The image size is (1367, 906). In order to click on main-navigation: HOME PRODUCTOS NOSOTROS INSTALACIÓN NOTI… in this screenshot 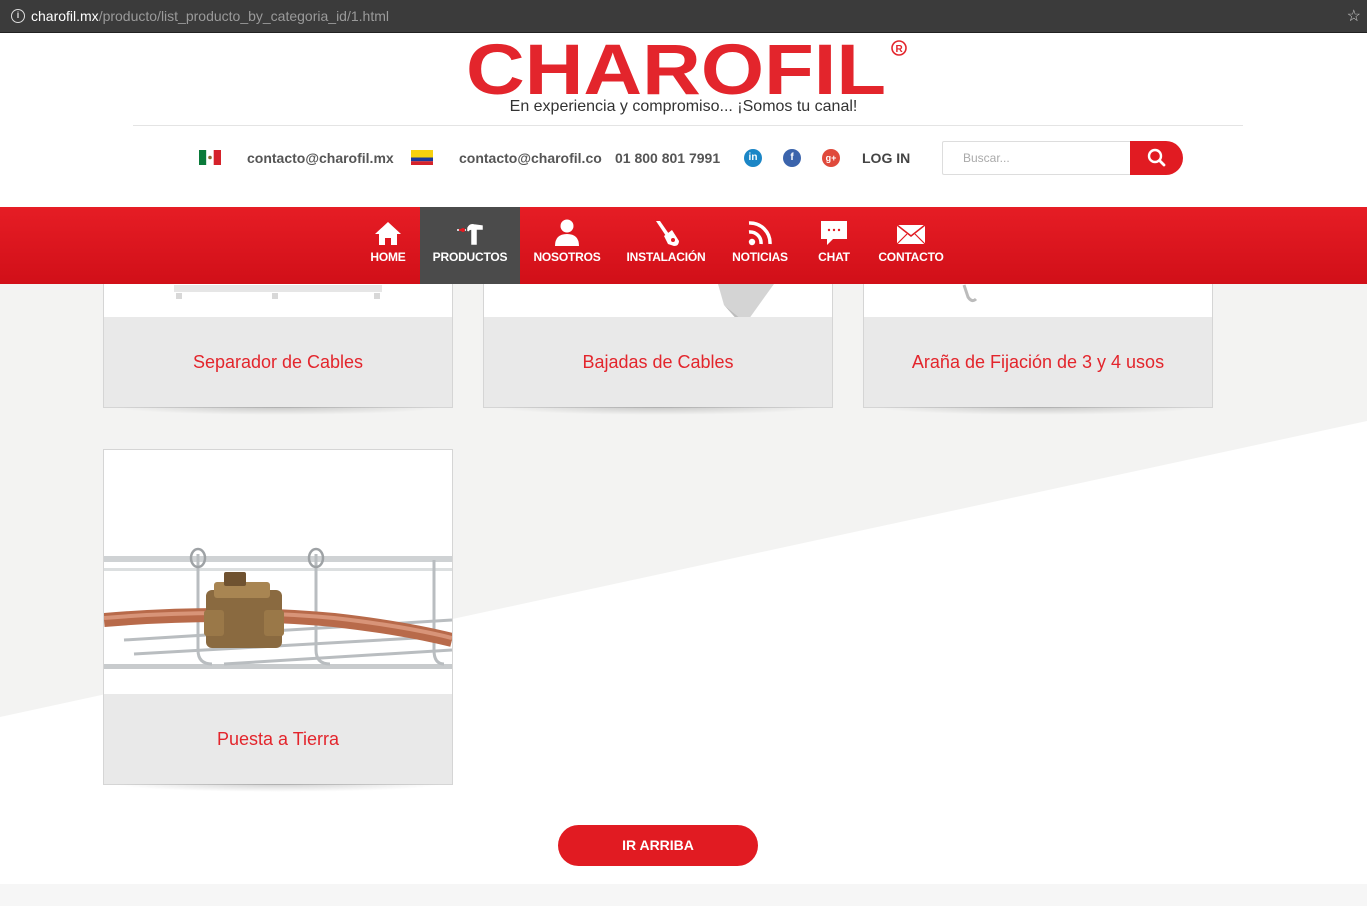, I will do `click(683, 245)`.